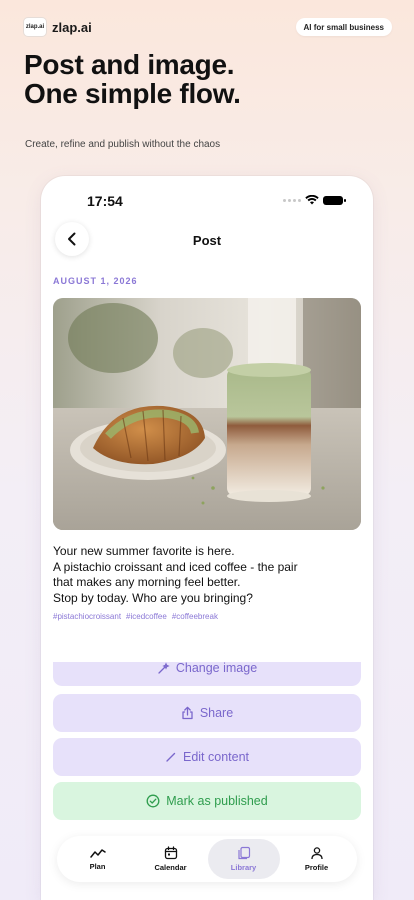  I want to click on change-image-button: Change image, so click(207, 673).